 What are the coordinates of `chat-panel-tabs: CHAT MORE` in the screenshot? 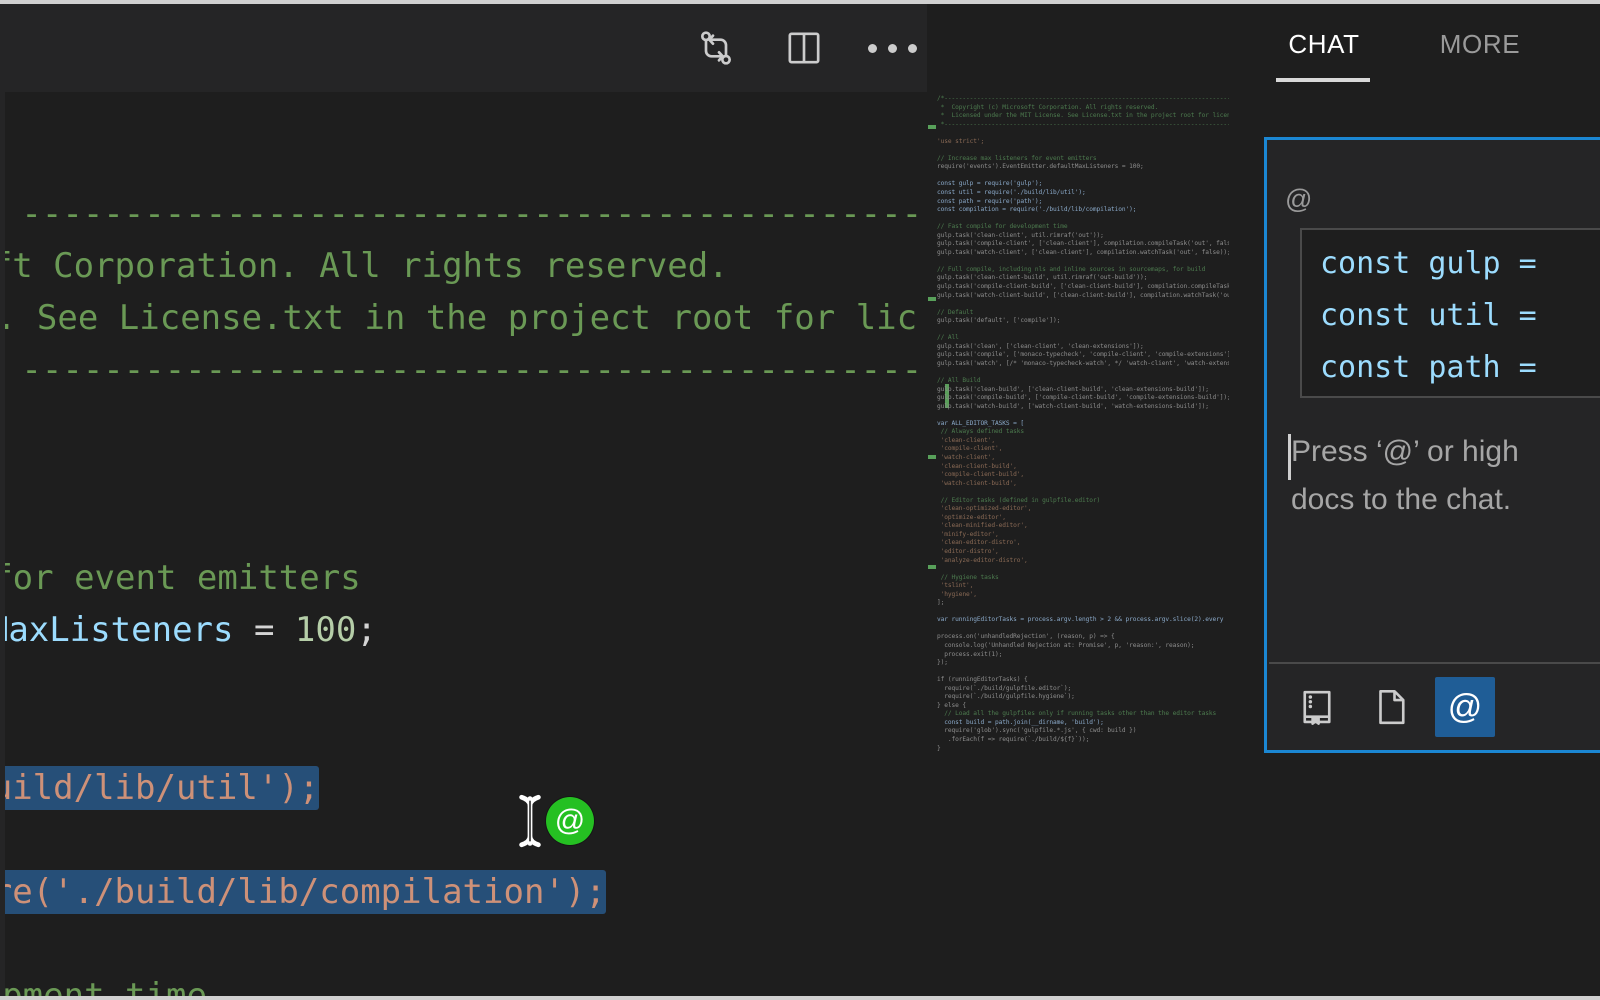 It's located at (1414, 50).